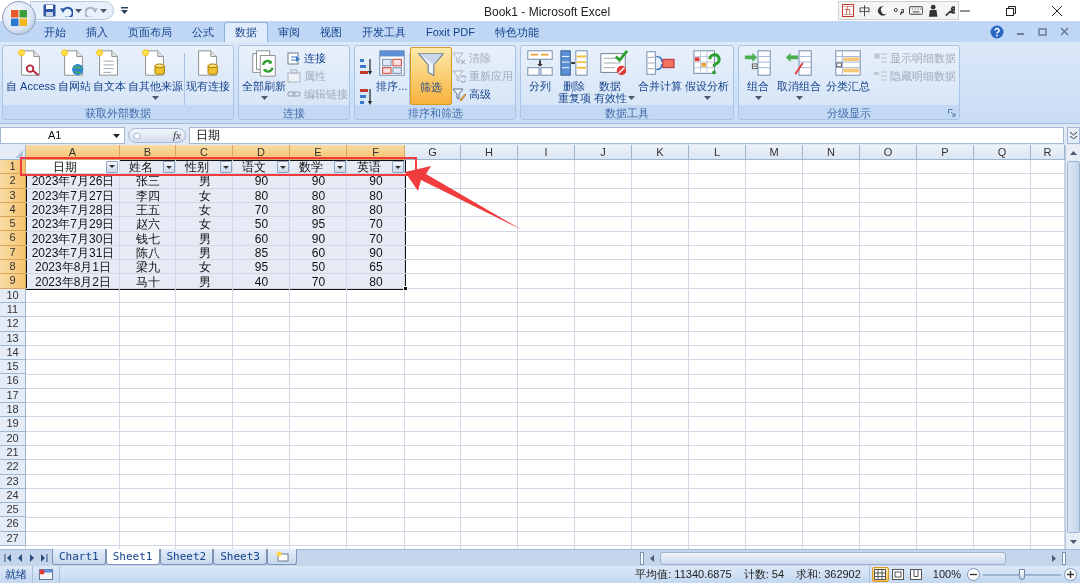  What do you see at coordinates (55, 32) in the screenshot?
I see `ribbon-tab: 开始` at bounding box center [55, 32].